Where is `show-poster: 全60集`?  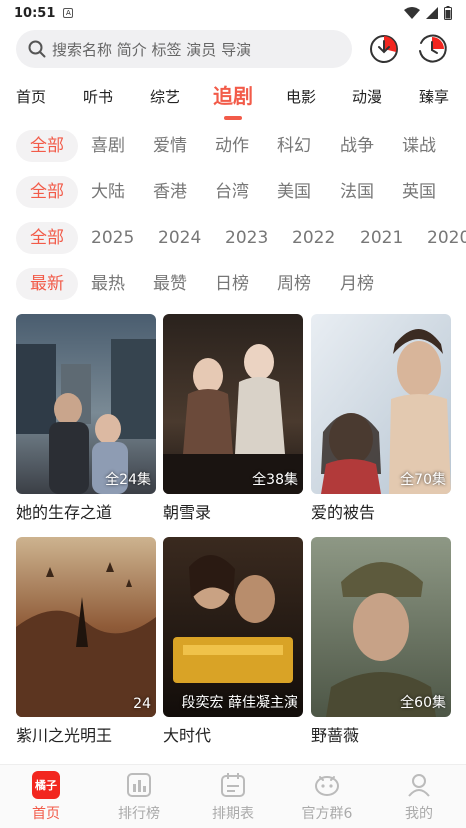 show-poster: 全60集 is located at coordinates (381, 627).